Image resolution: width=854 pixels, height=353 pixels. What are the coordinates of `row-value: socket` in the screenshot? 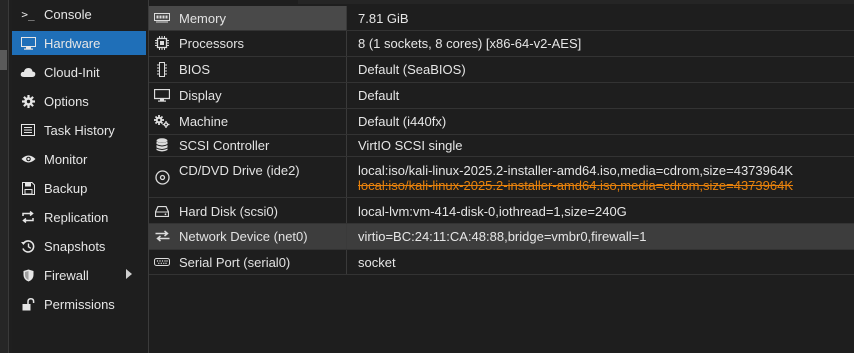 It's located at (377, 262).